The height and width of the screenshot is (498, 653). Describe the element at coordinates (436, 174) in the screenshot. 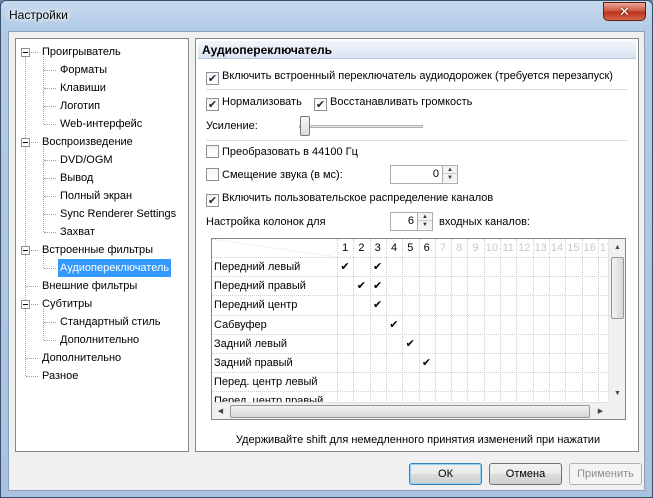

I see `audio-shift-value: 0` at that location.